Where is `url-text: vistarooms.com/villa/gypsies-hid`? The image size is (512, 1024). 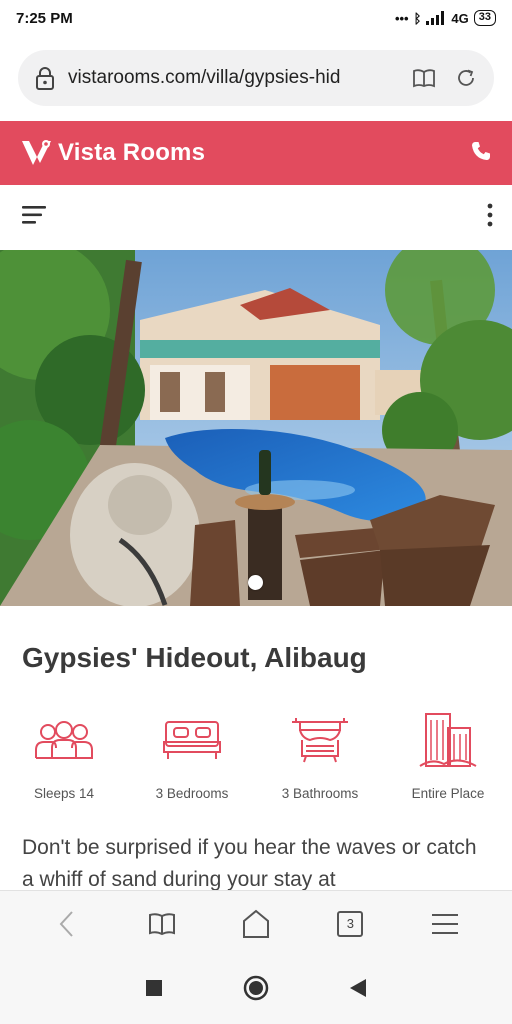 url-text: vistarooms.com/villa/gypsies-hid is located at coordinates (232, 78).